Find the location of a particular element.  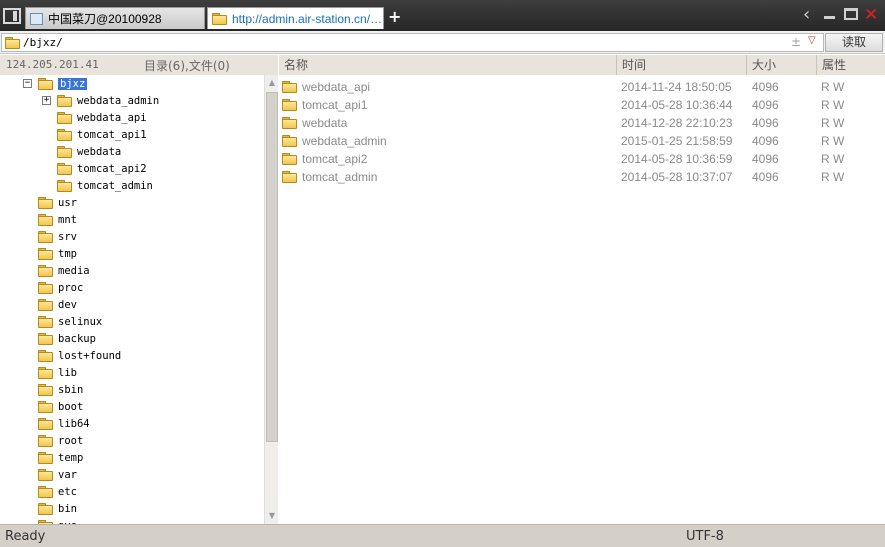

tree-item: sys is located at coordinates (57, 520).